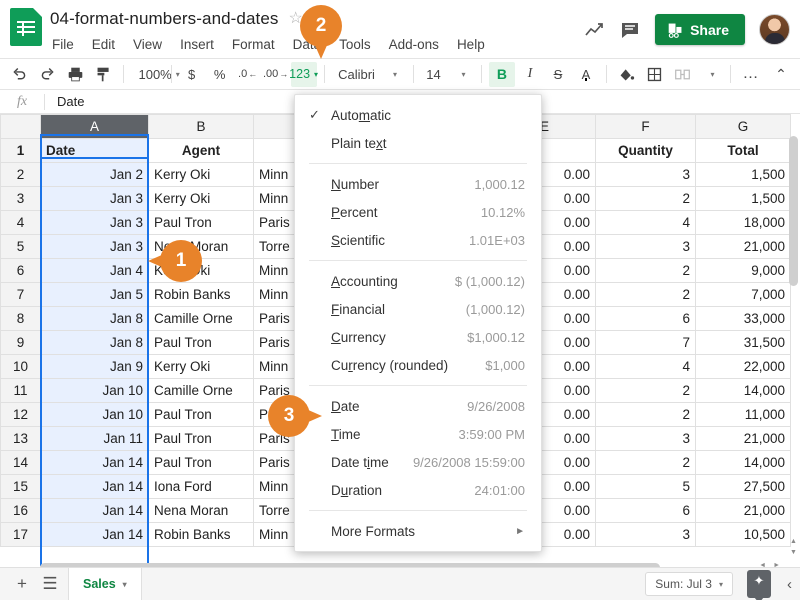 This screenshot has width=800, height=600. What do you see at coordinates (793, 211) in the screenshot?
I see `vertical-scroll-thumb` at bounding box center [793, 211].